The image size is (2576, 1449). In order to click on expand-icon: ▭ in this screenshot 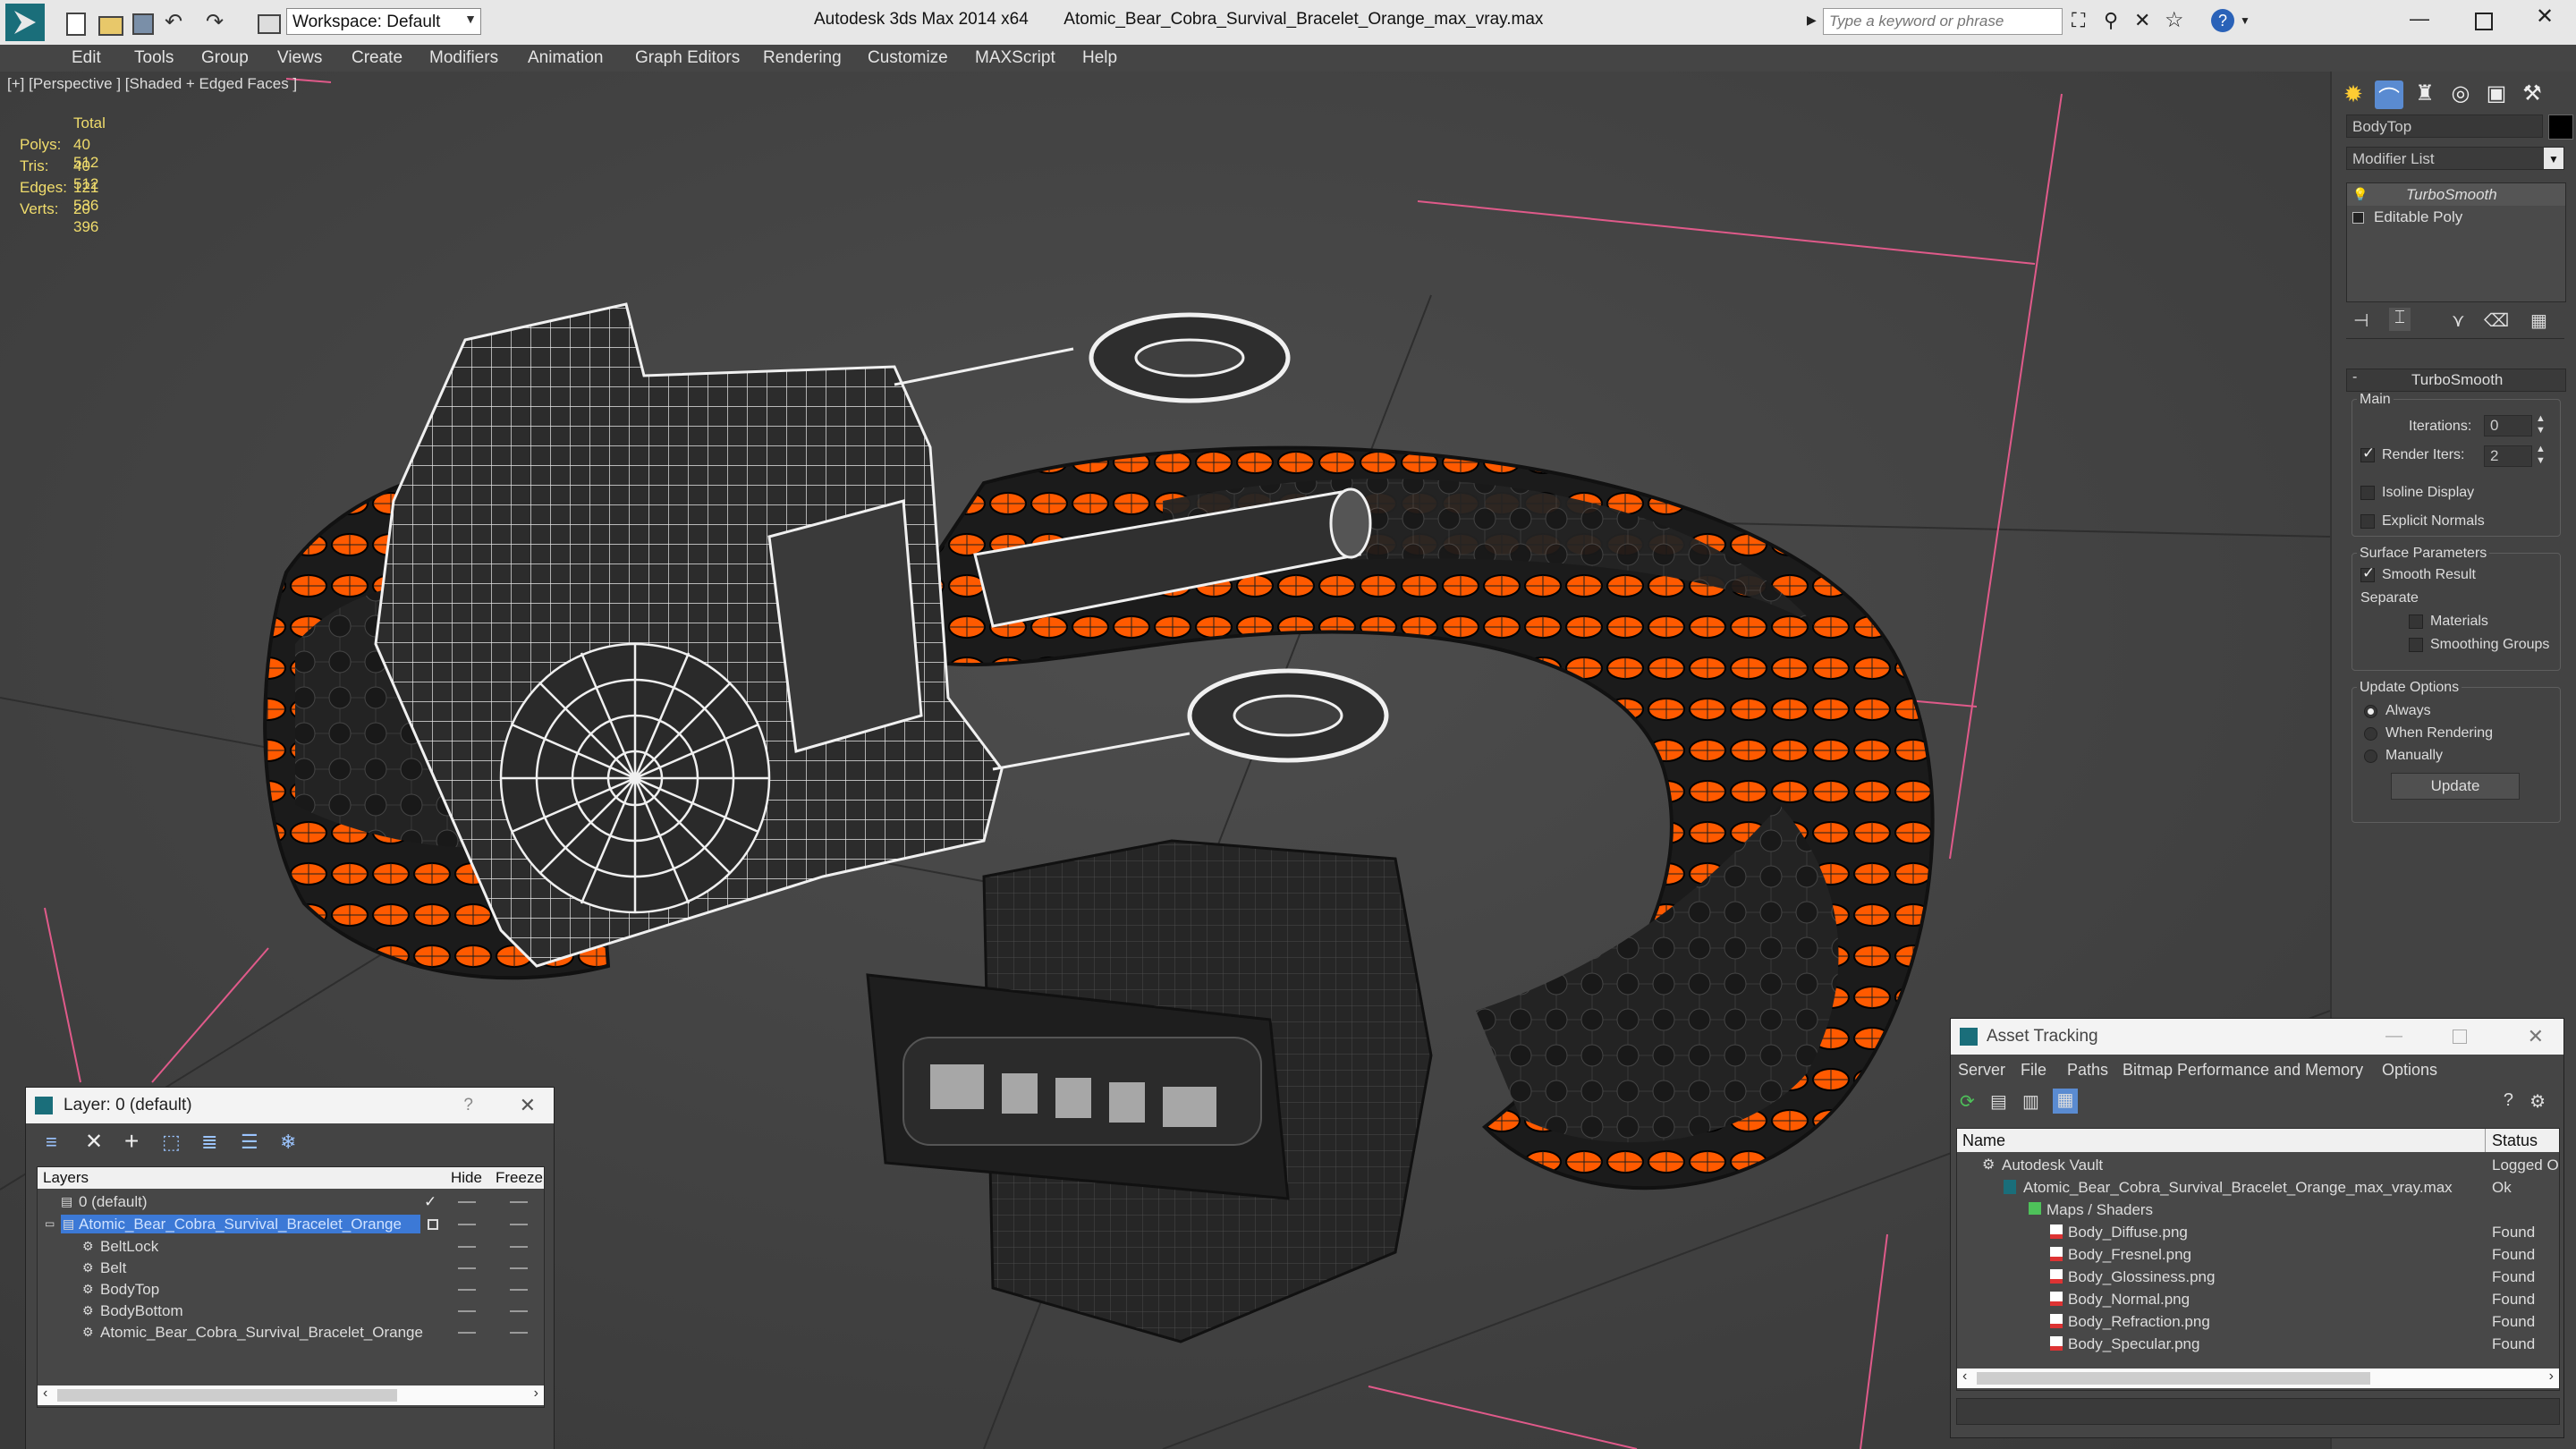, I will do `click(50, 1224)`.